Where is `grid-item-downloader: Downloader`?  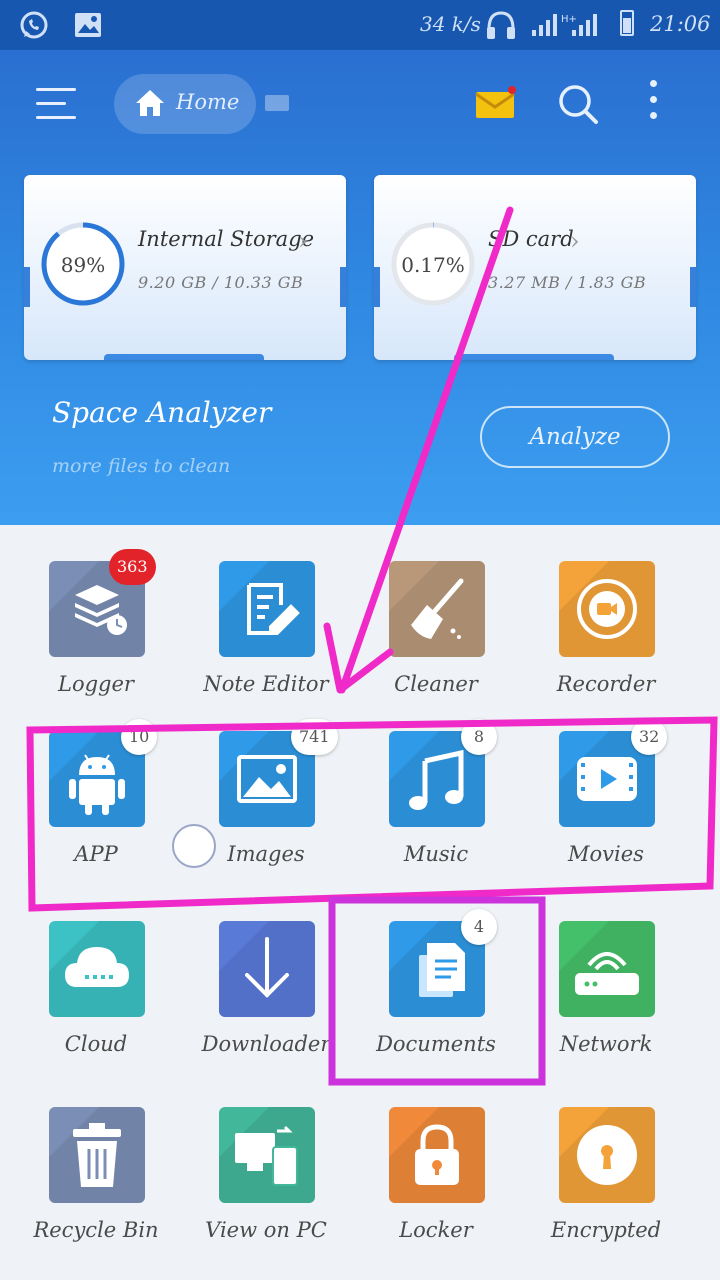 grid-item-downloader: Downloader is located at coordinates (266, 990).